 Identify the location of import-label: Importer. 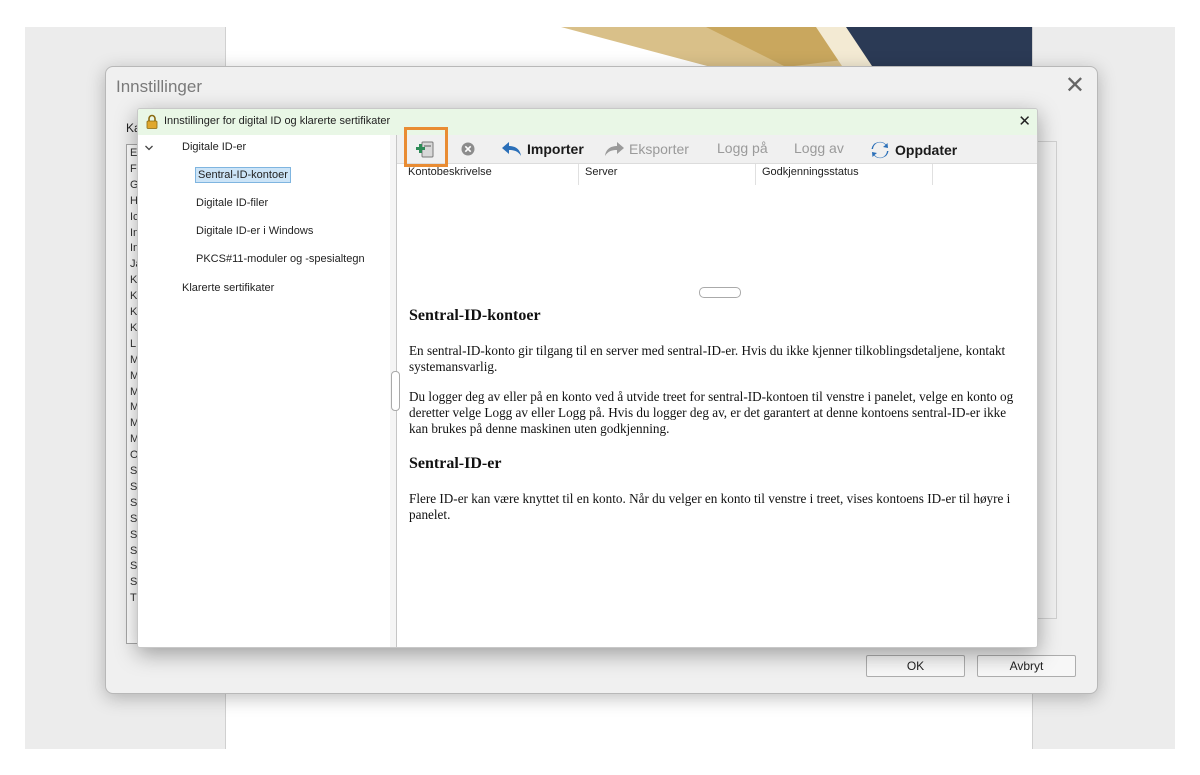
(555, 149).